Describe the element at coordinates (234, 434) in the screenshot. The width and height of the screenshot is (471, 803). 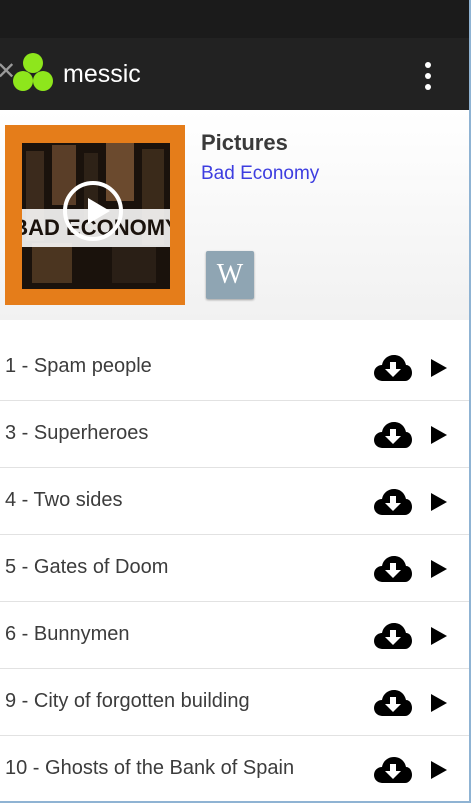
I see `track-row: 3 - Superheroes` at that location.